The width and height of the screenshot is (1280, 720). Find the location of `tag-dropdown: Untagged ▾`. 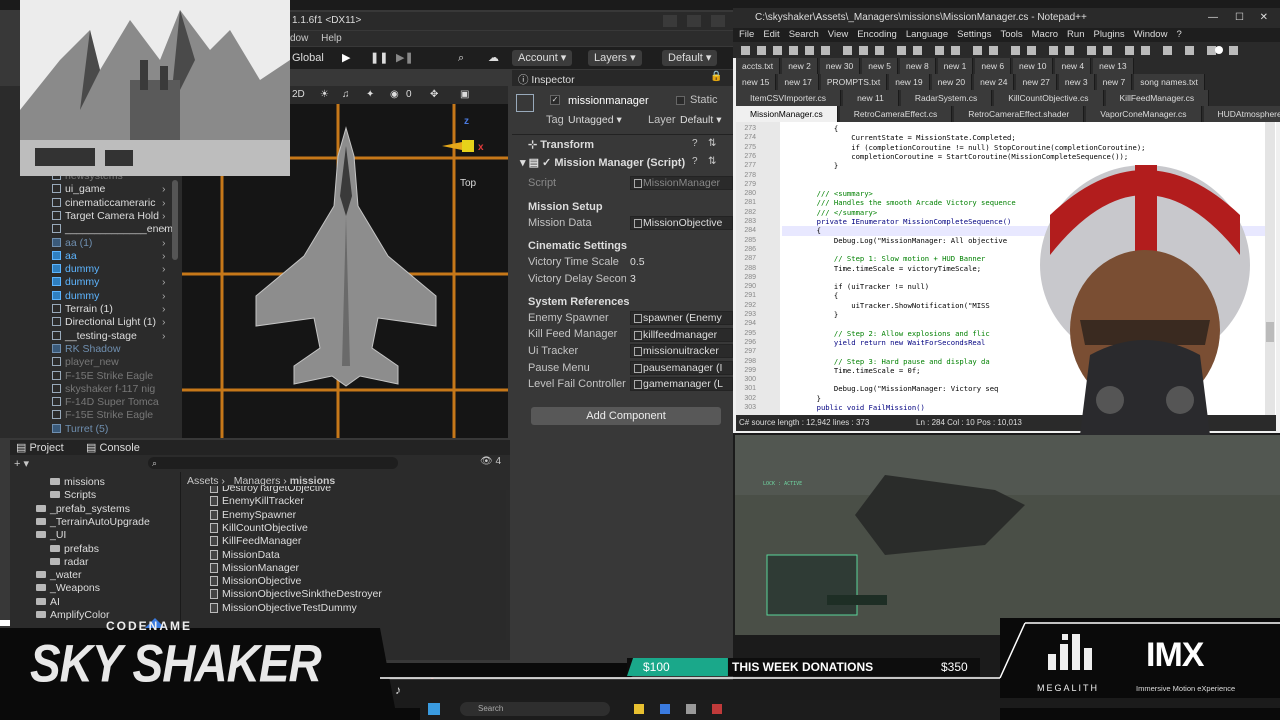

tag-dropdown: Untagged ▾ is located at coordinates (602, 120).